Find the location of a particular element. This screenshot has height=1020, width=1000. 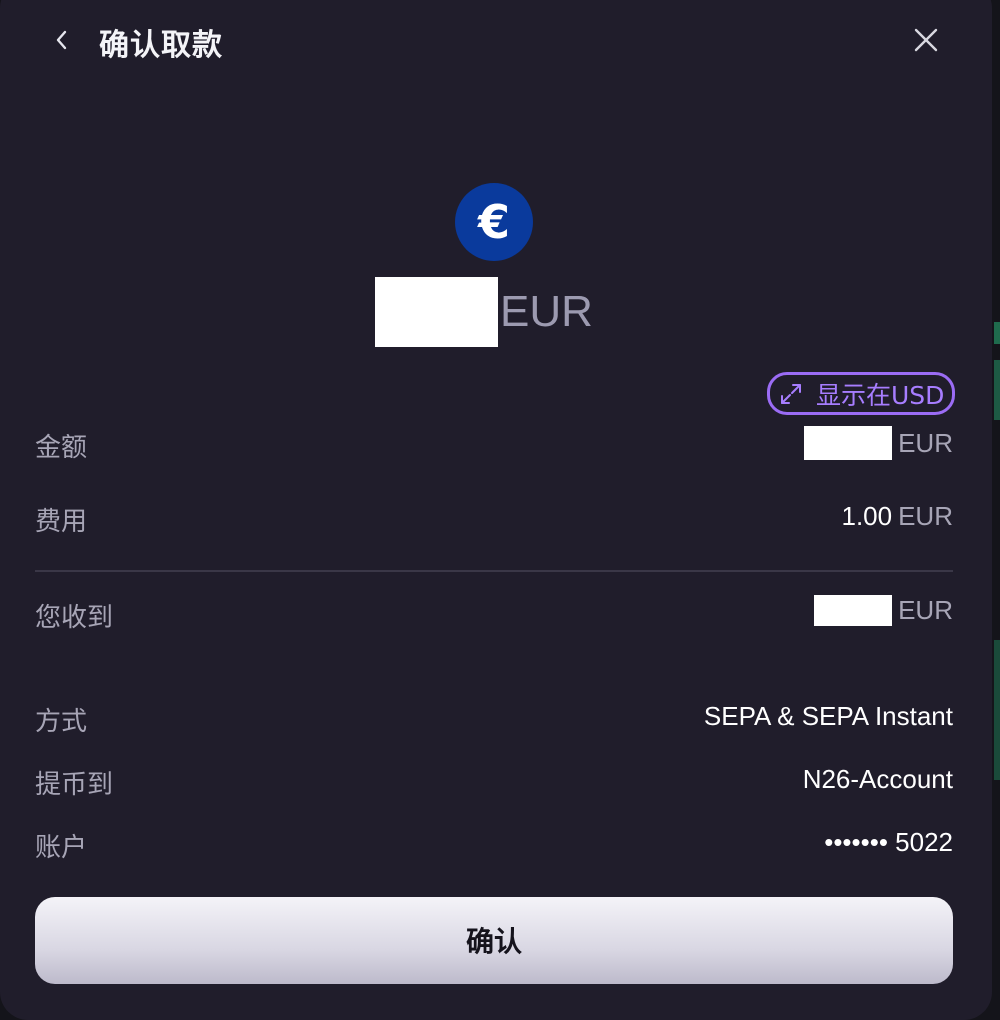

receive-row: 您收到 EUR is located at coordinates (494, 616).